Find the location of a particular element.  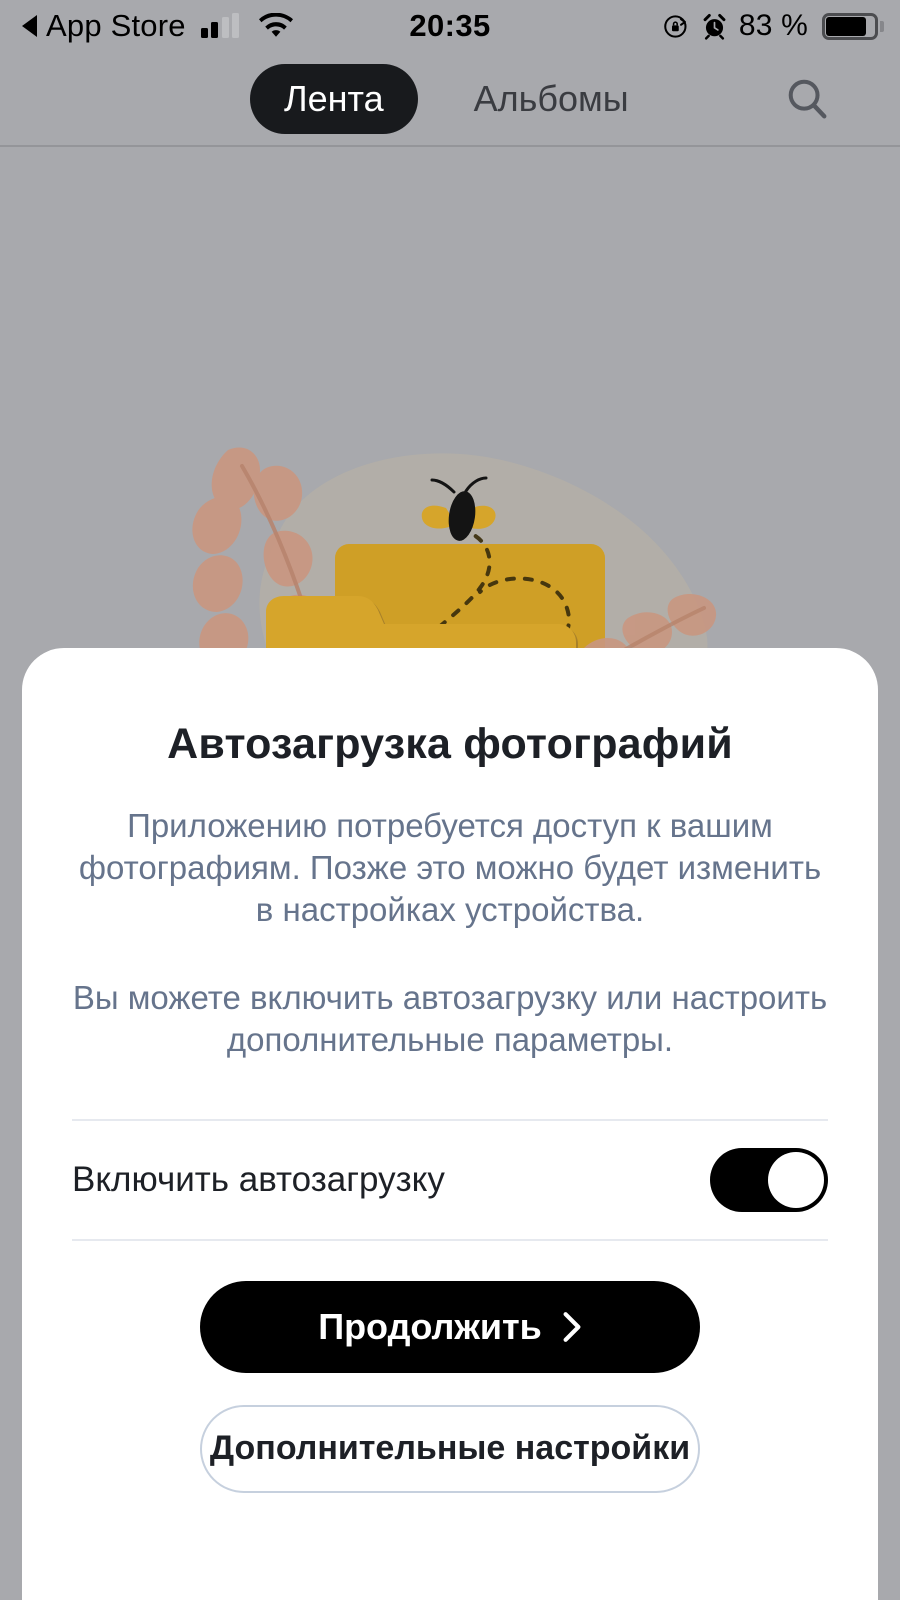

chevron-right-icon is located at coordinates (572, 1326).